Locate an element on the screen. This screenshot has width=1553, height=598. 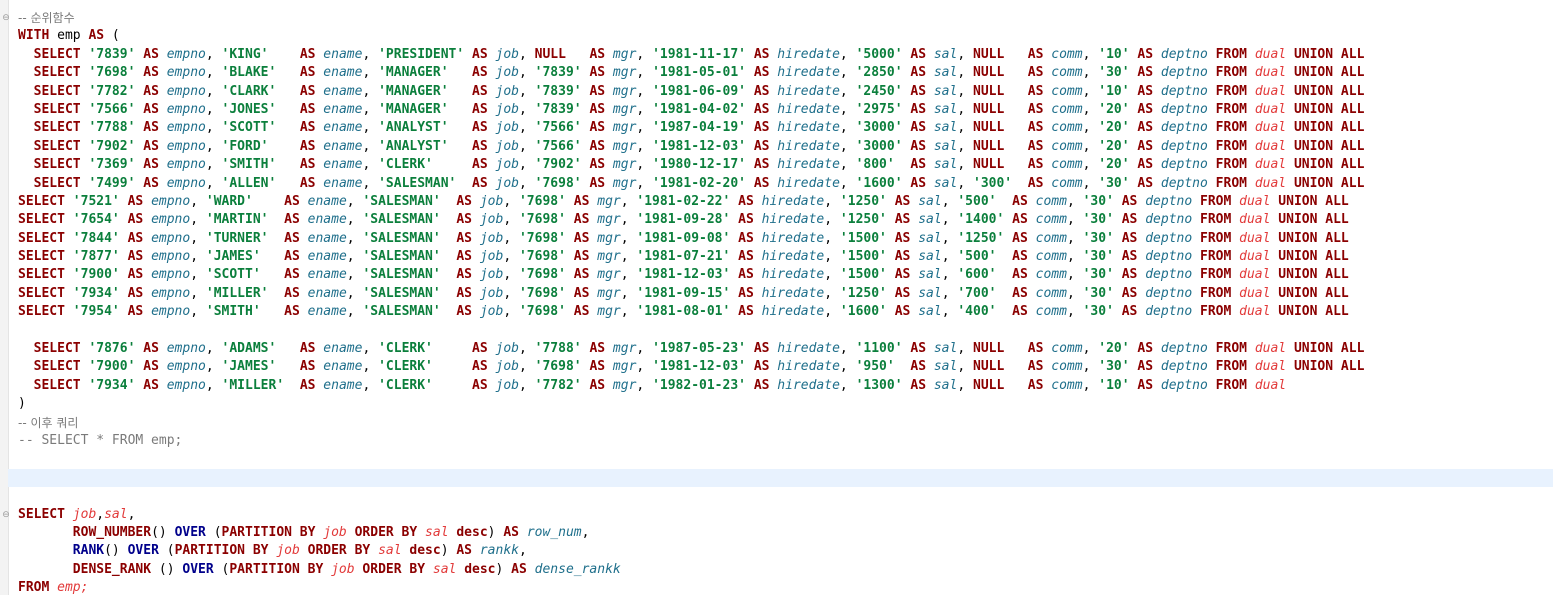
code-token: '400' is located at coordinates (981, 312).